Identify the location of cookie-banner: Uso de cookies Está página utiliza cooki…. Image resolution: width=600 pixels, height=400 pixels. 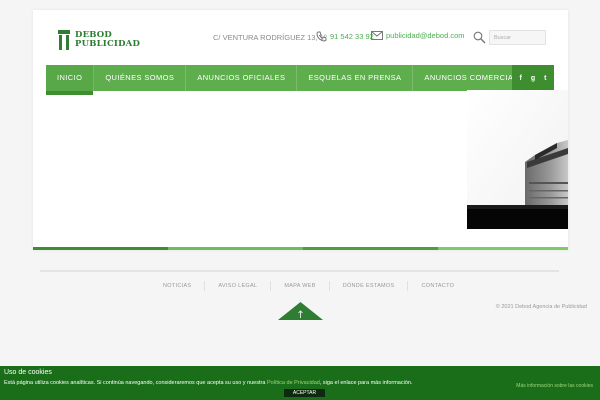
(300, 383).